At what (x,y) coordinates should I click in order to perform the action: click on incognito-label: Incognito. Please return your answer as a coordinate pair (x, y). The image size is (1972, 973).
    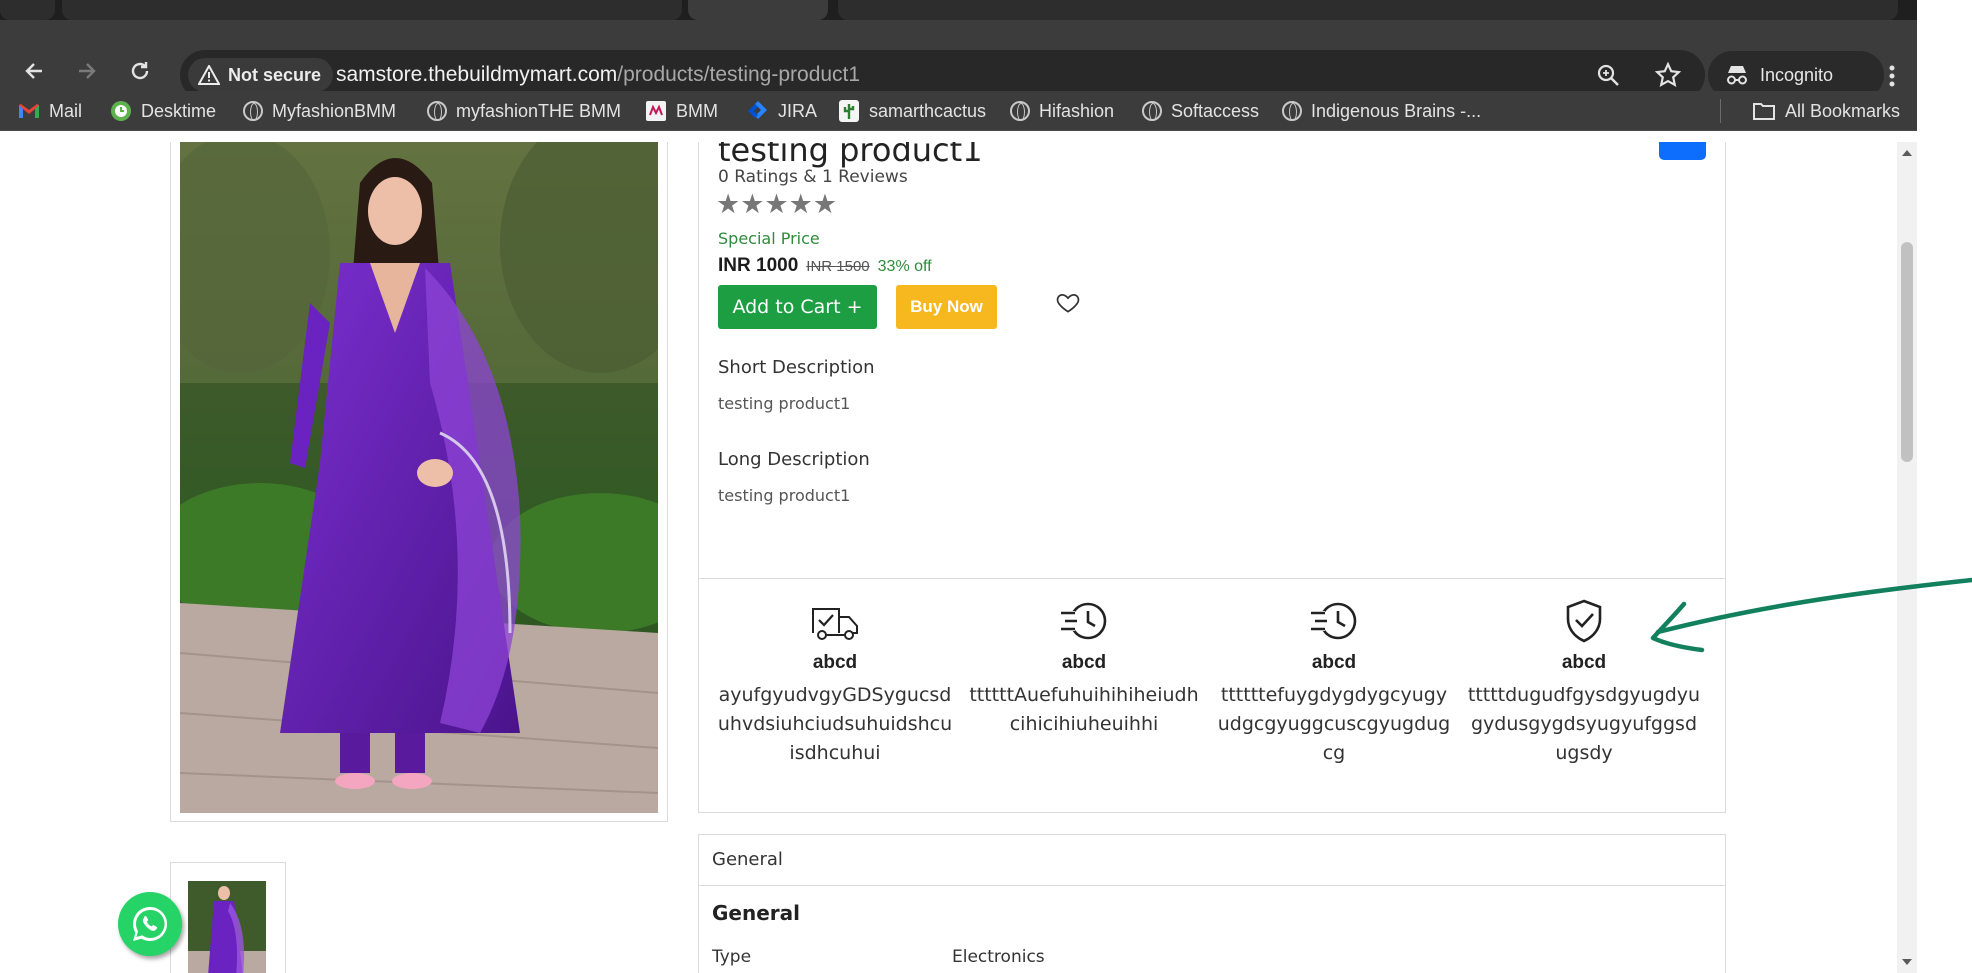
    Looking at the image, I should click on (1797, 74).